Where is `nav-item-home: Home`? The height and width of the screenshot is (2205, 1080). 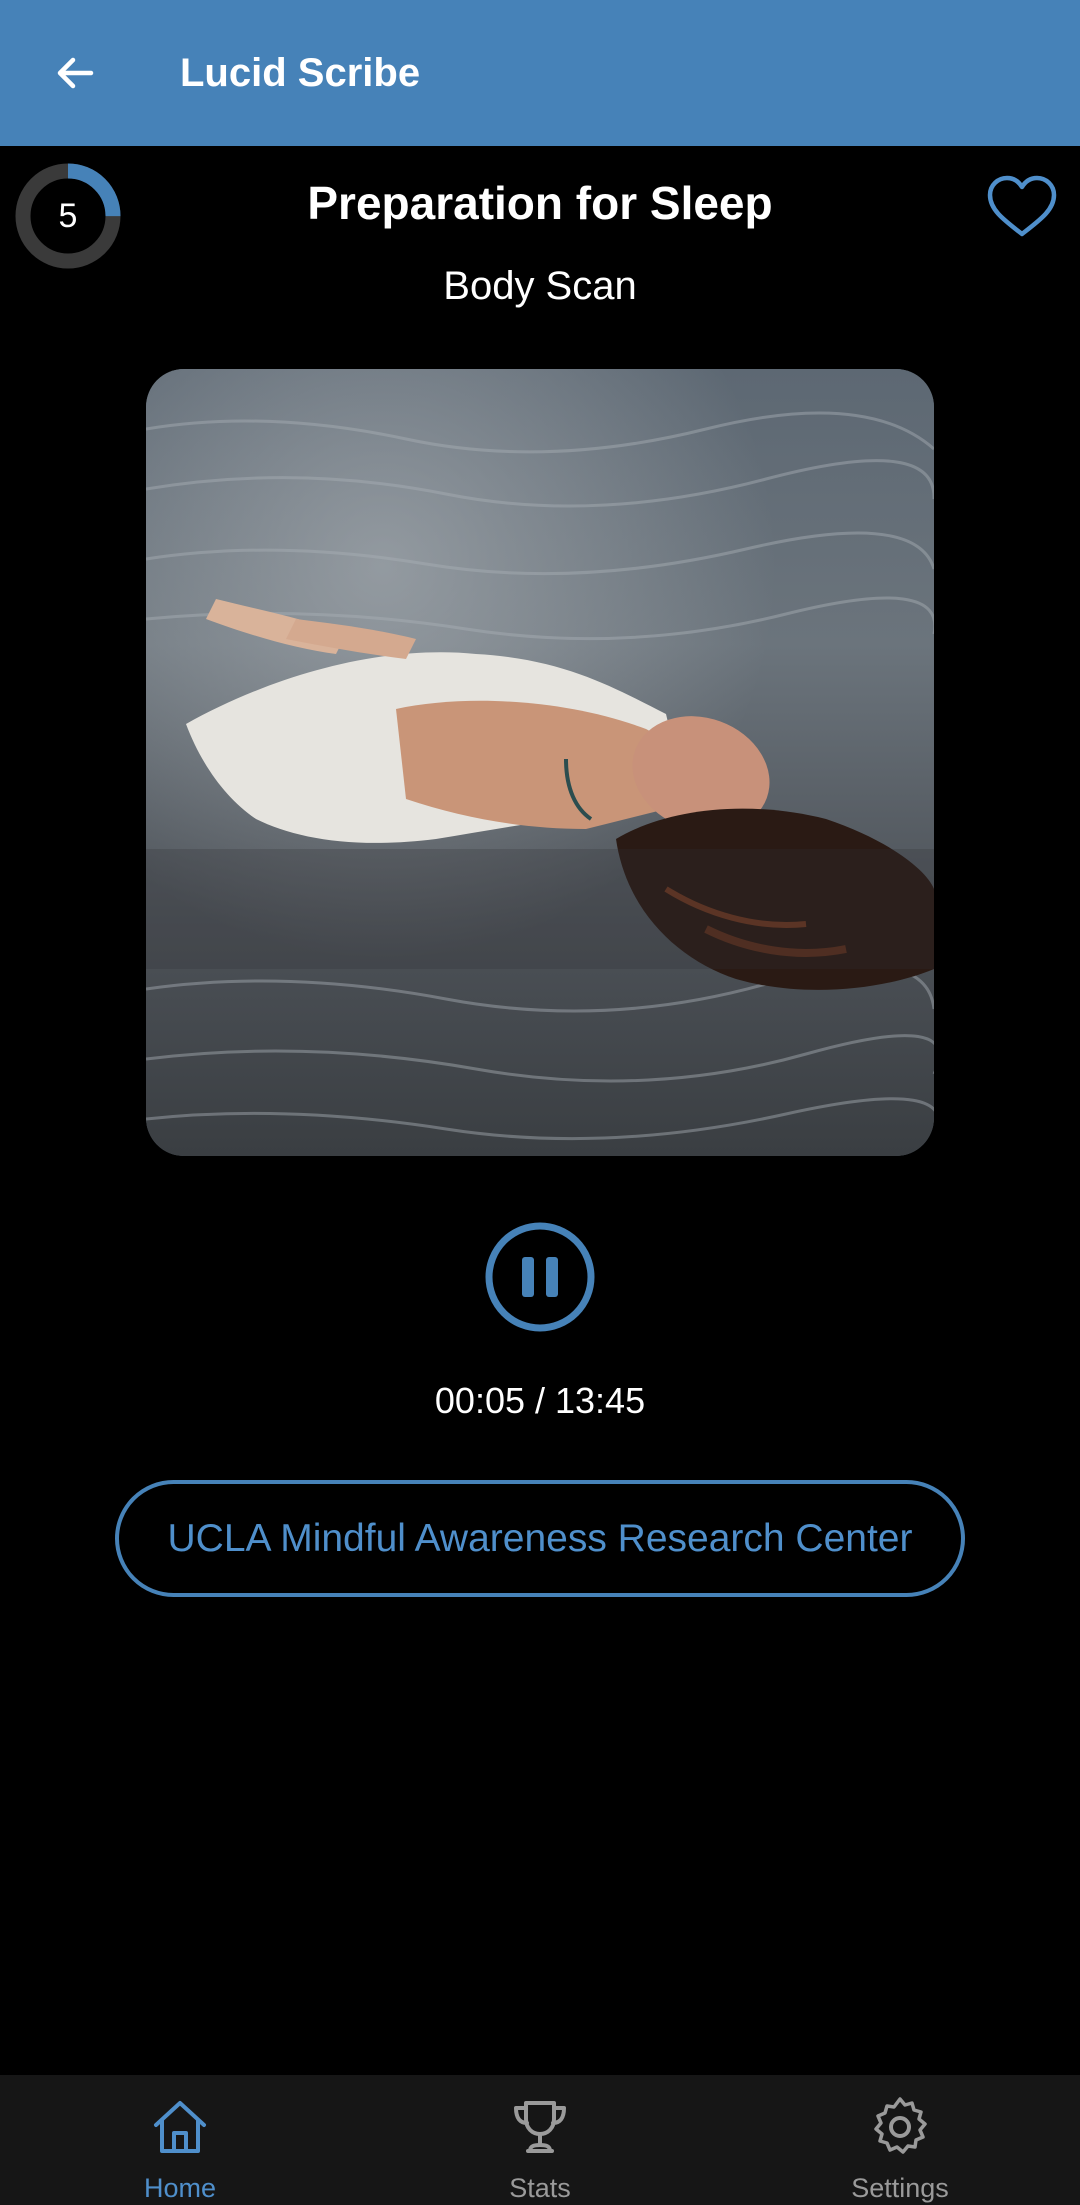
nav-item-home: Home is located at coordinates (180, 2140).